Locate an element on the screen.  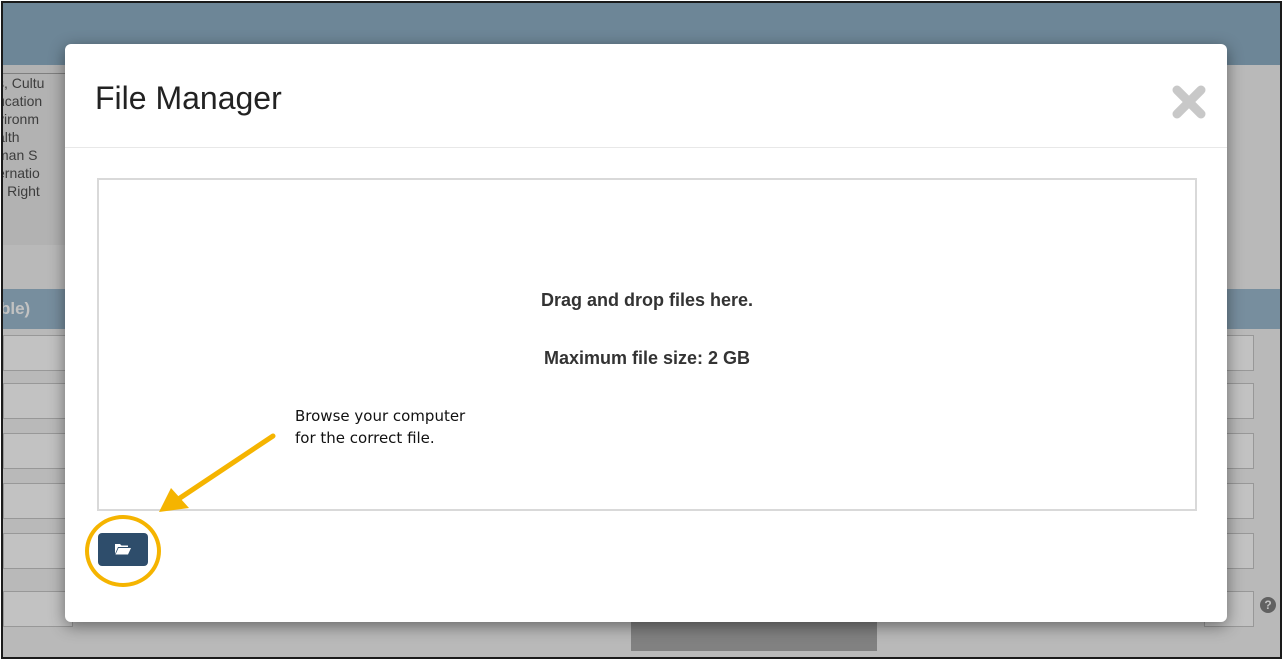
modal-header: File Manager is located at coordinates (646, 96).